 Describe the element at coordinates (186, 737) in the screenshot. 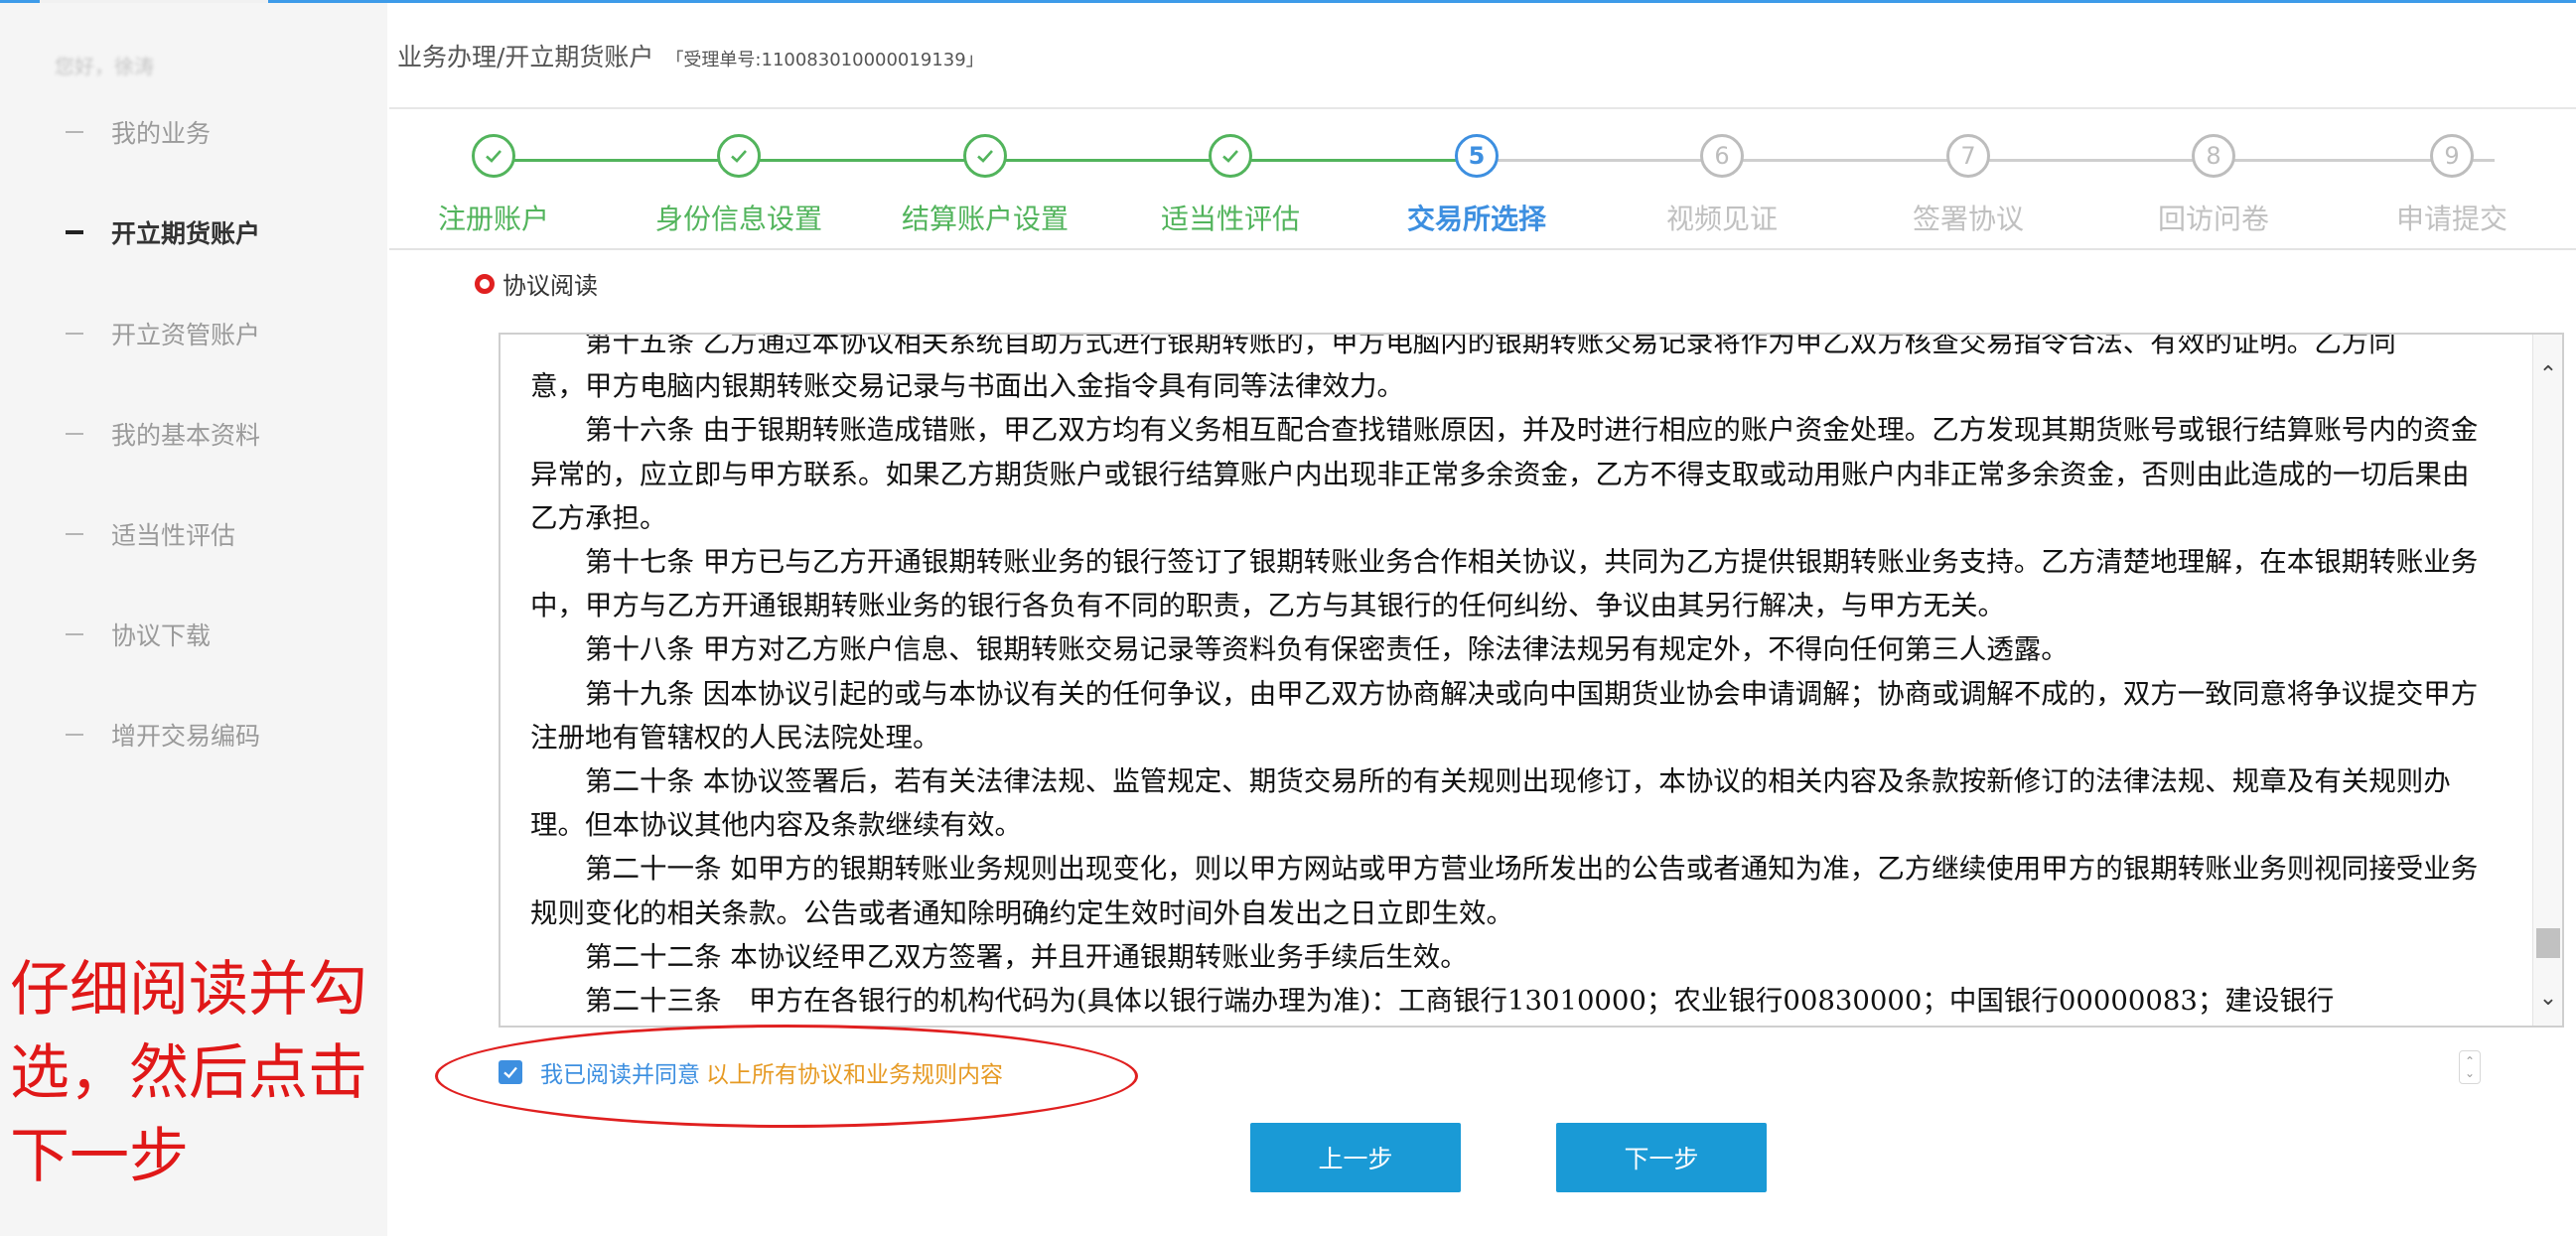

I see `sidebar-item-label: 增开交易编码` at that location.